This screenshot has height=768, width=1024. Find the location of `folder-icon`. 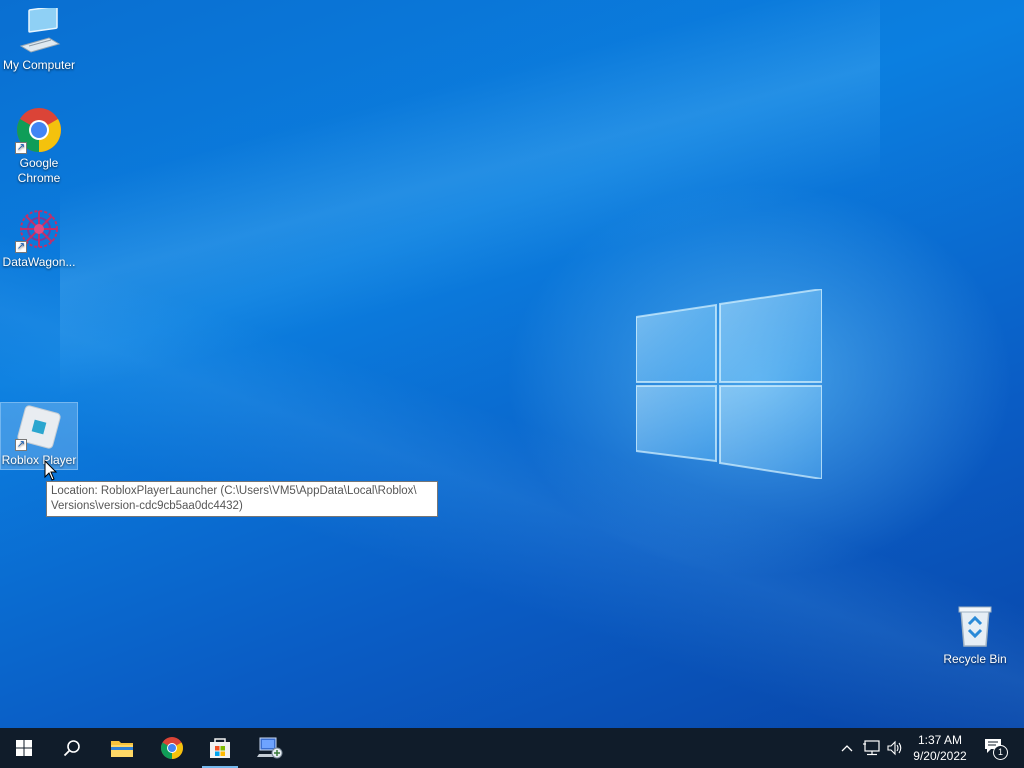

folder-icon is located at coordinates (122, 749).